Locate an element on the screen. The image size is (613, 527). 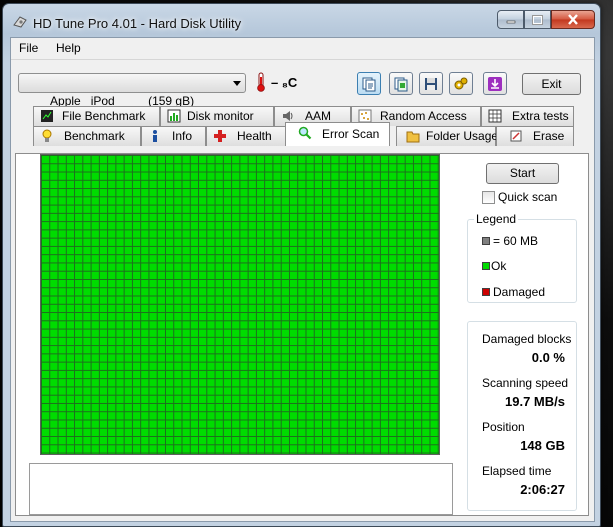
menu-file: File is located at coordinates (28, 48).